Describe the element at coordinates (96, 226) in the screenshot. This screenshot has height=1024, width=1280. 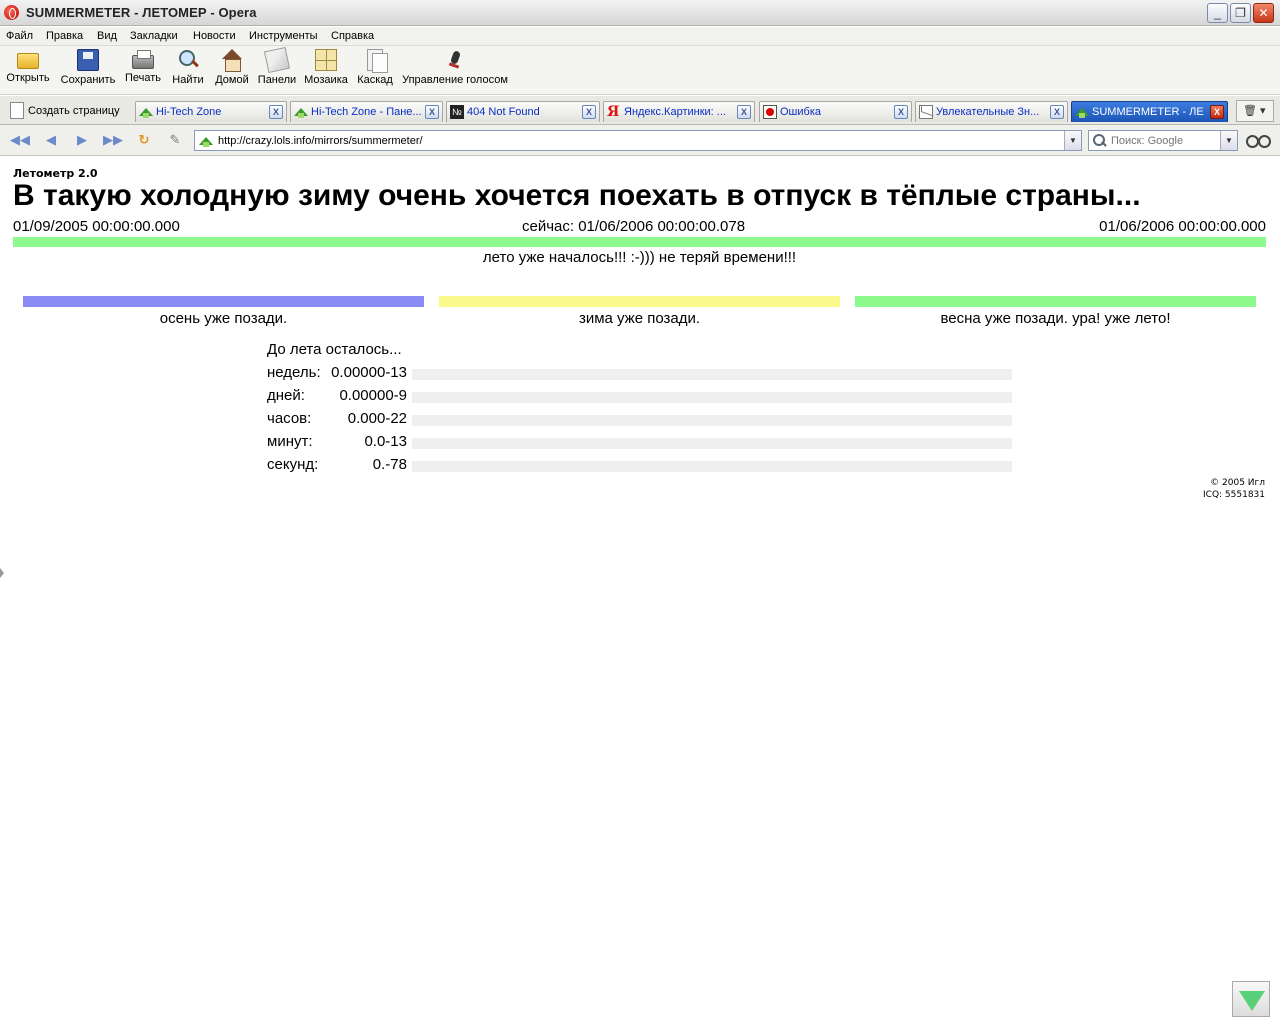
I see `start-date: 01/09/2005 00:00:00.000` at that location.